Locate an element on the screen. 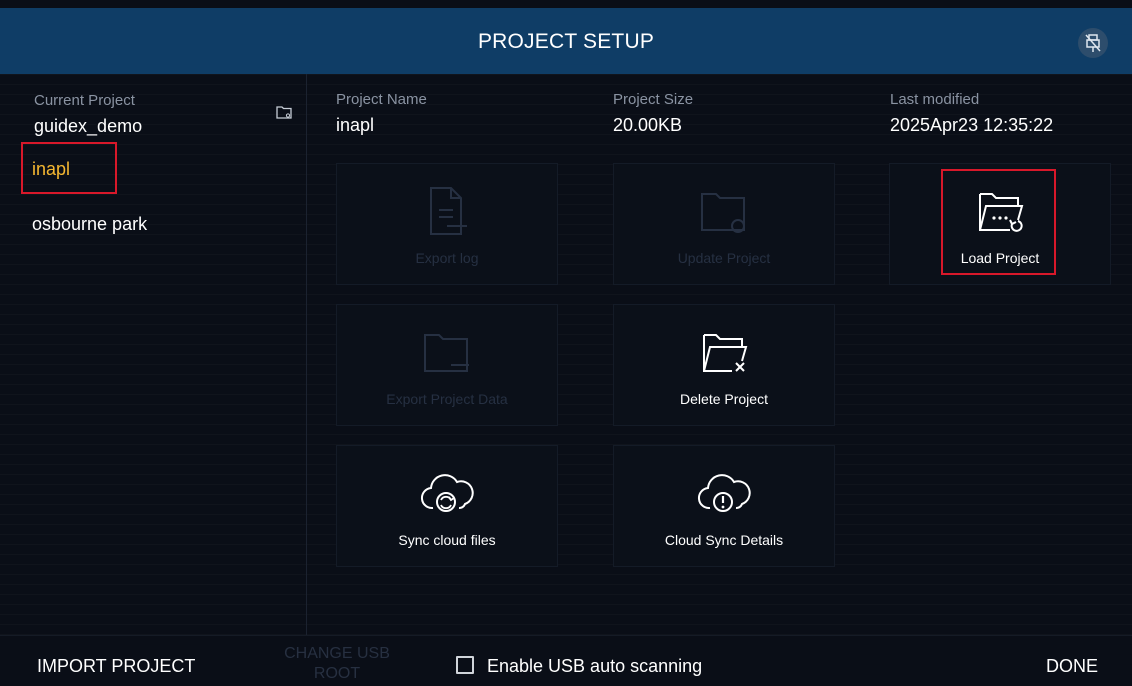  change-usb-root-line2: ROOT is located at coordinates (337, 673).